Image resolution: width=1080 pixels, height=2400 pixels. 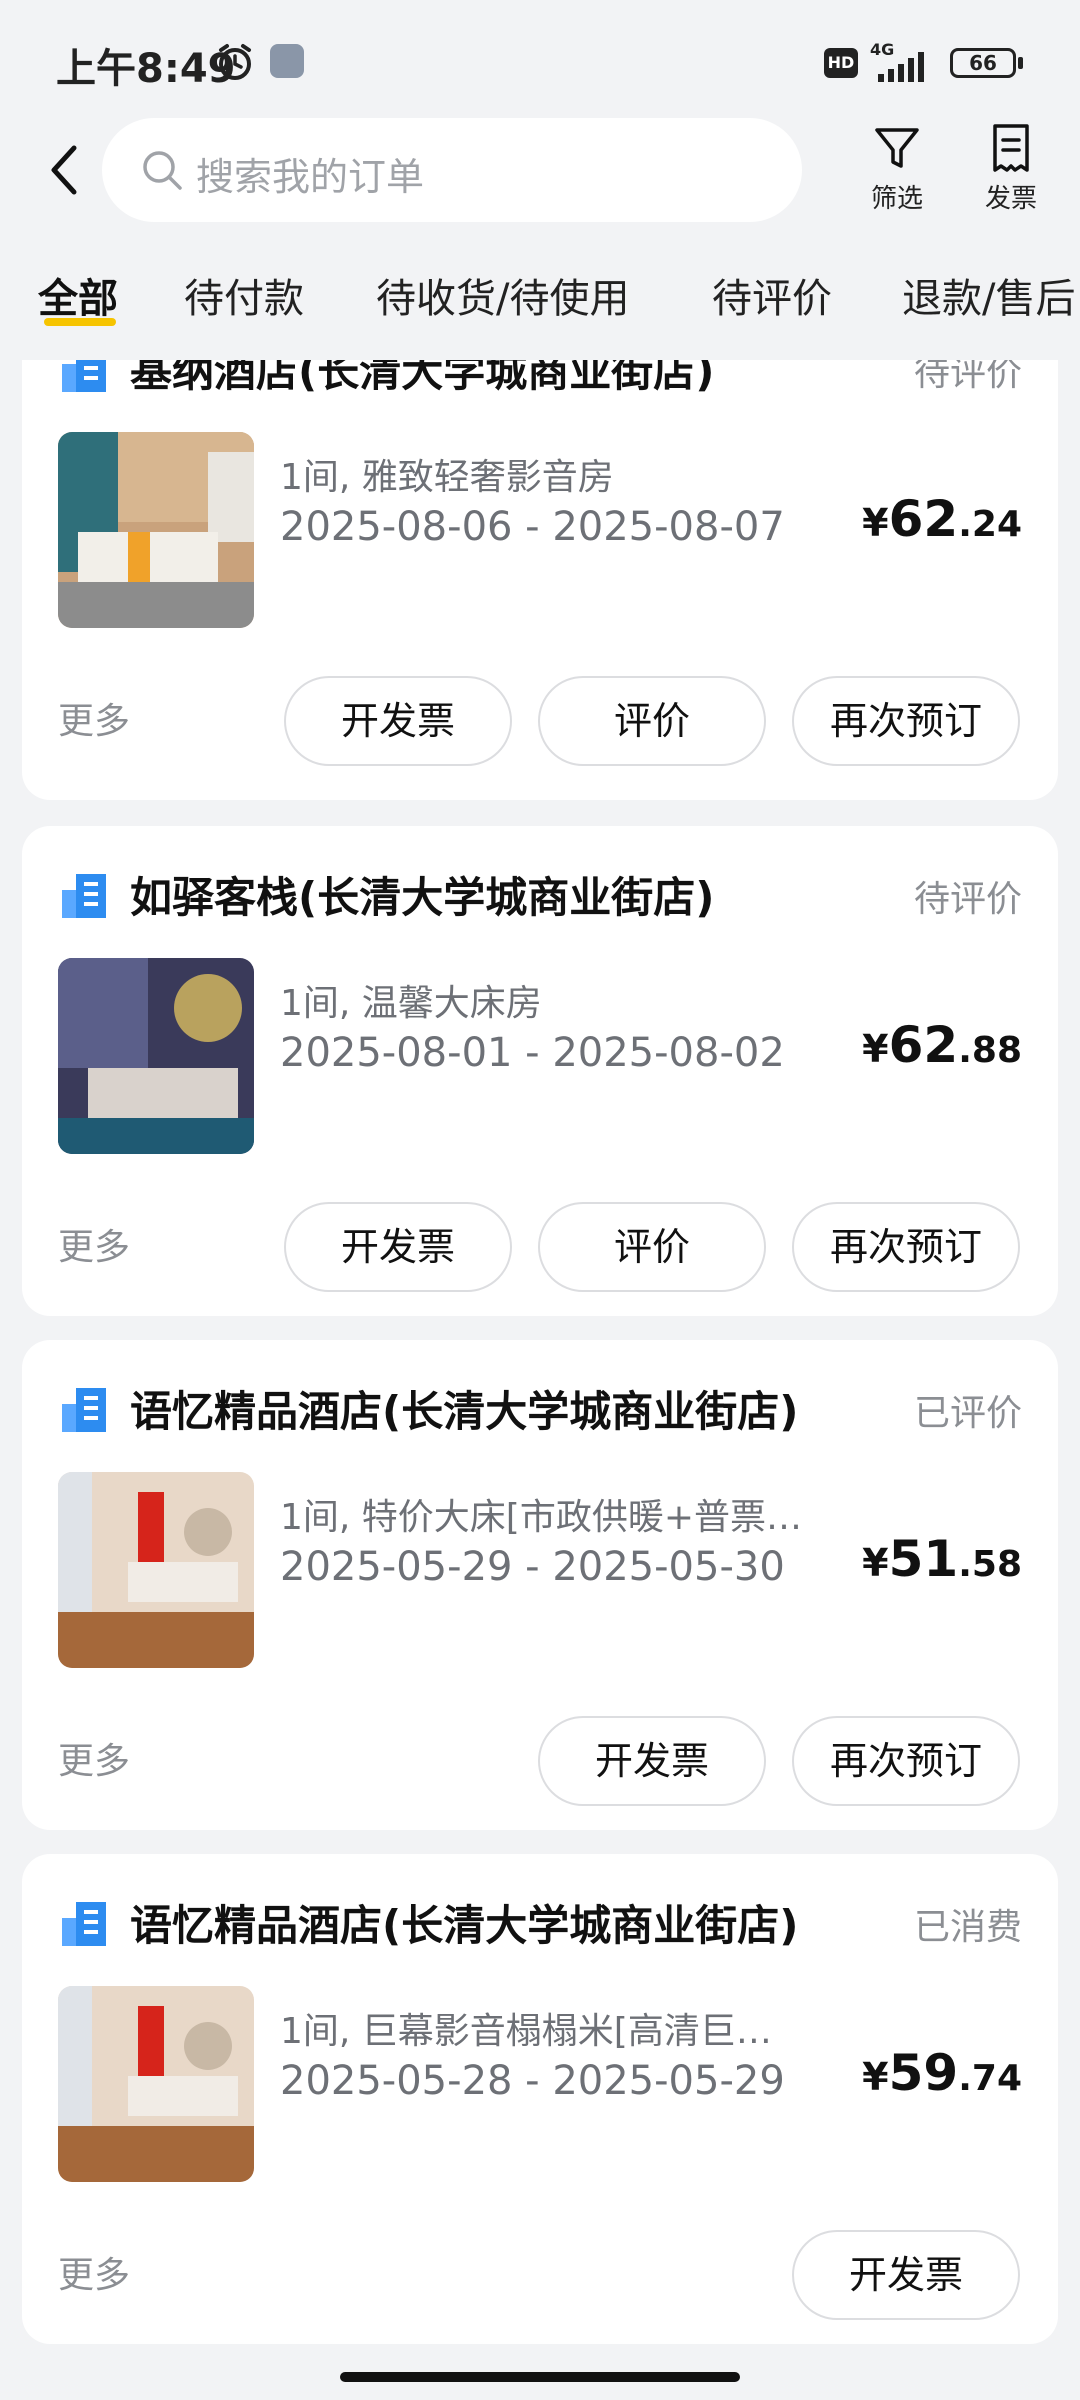 What do you see at coordinates (1010, 199) in the screenshot?
I see `invoice-label: 发票` at bounding box center [1010, 199].